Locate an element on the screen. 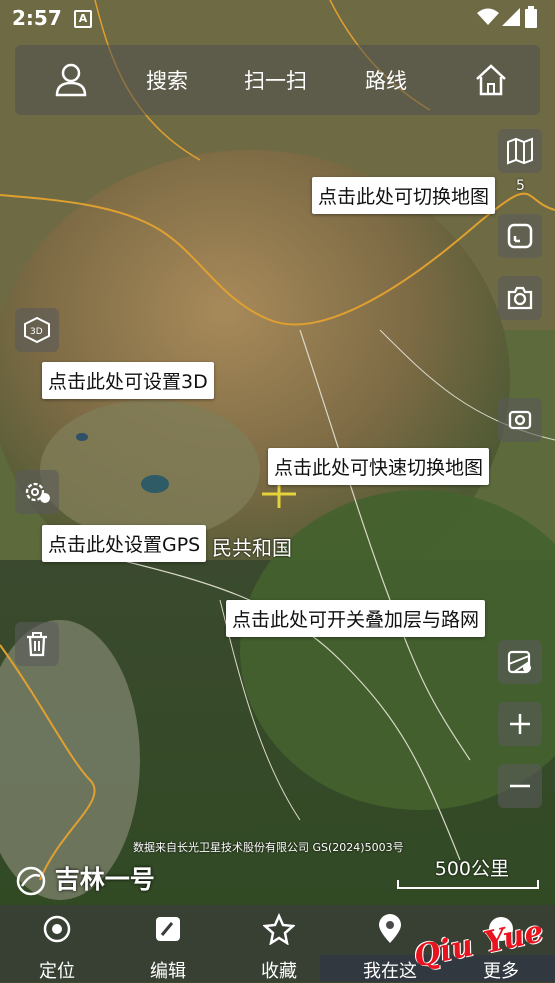  fullscreen-button is located at coordinates (520, 236).